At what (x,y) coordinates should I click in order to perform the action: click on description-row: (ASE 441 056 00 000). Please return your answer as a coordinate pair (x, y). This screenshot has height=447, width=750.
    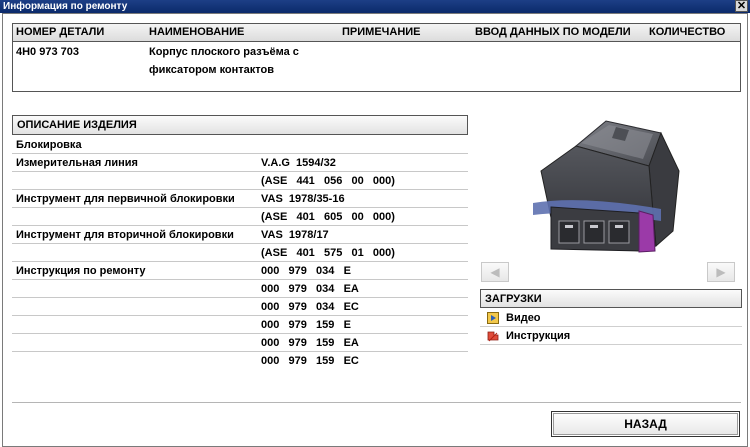
    Looking at the image, I should click on (240, 181).